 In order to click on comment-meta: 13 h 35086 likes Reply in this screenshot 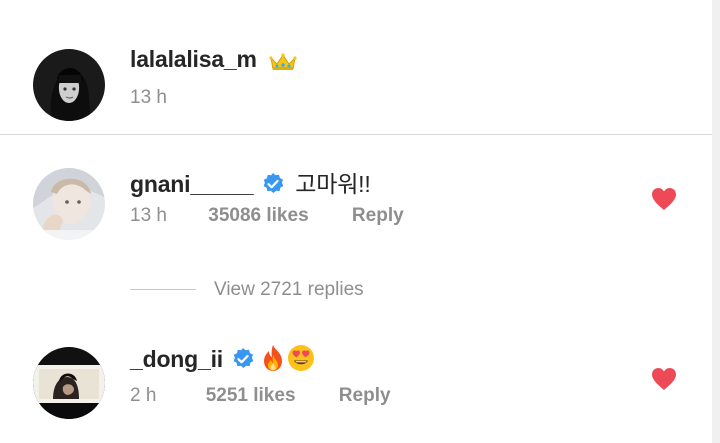, I will do `click(267, 216)`.